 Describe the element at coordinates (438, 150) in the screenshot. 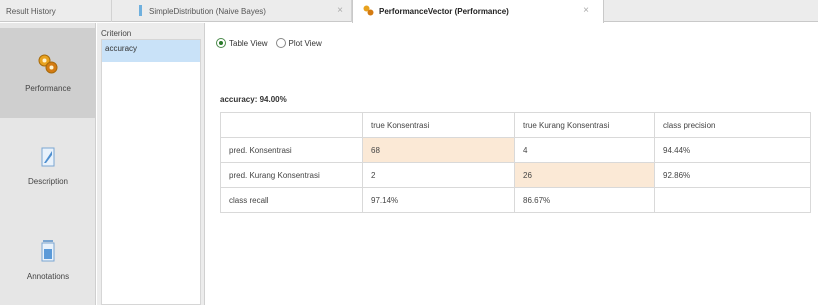

I see `table-cell: 68` at that location.